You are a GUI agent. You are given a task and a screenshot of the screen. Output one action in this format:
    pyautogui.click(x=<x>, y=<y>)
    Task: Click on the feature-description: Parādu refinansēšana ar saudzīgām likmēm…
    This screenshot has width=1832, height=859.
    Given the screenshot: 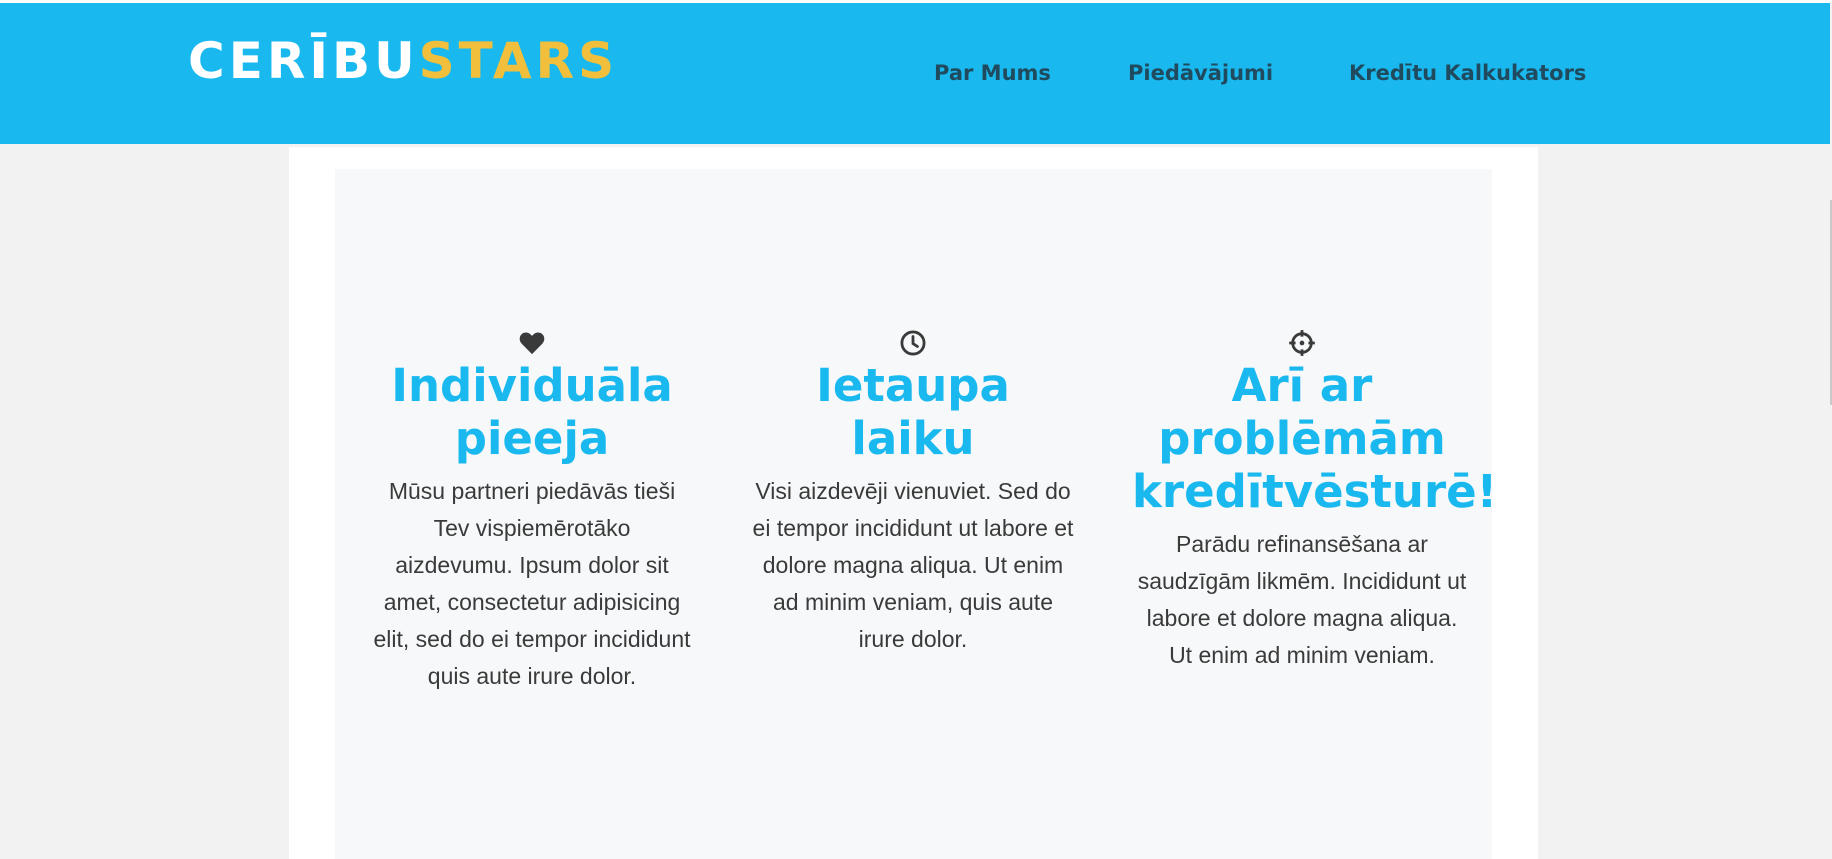 What is the action you would take?
    pyautogui.click(x=1302, y=599)
    